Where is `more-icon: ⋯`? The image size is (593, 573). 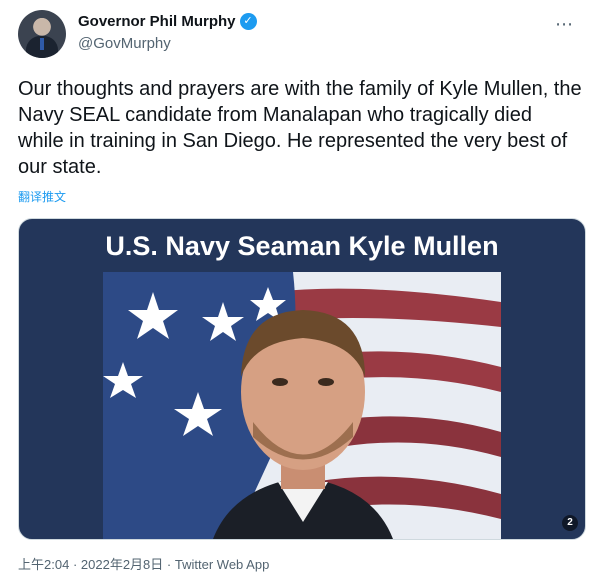 more-icon: ⋯ is located at coordinates (564, 24).